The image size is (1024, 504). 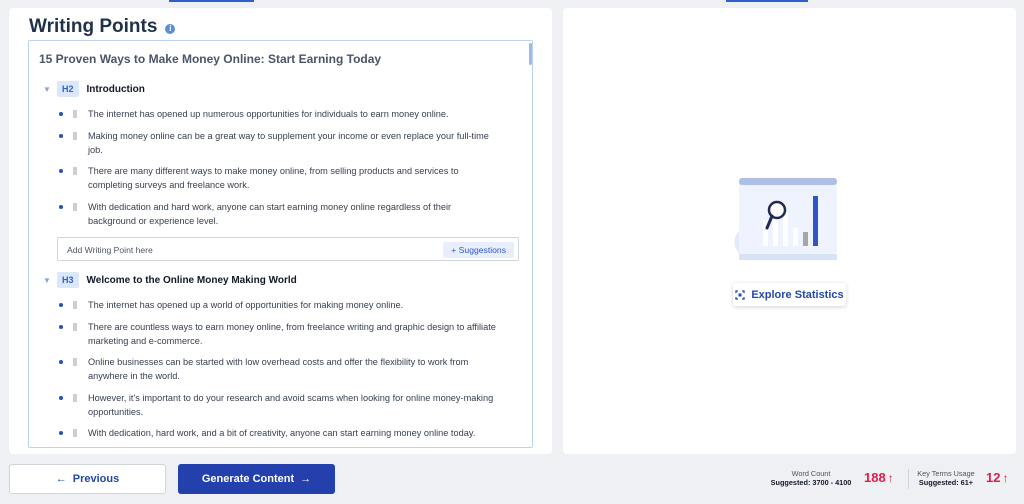 I want to click on key-terms-stat: Key Terms Usage Suggested: 61+, so click(x=946, y=478).